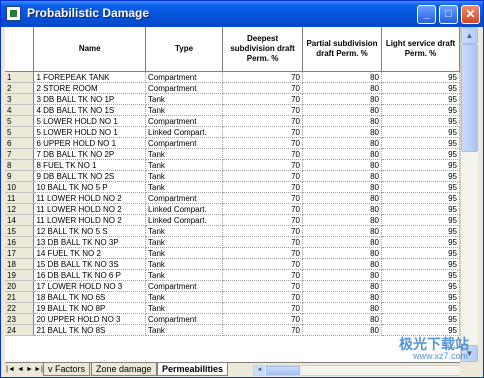 The width and height of the screenshot is (484, 378). What do you see at coordinates (342, 49) in the screenshot?
I see `column-header-partial: Partial subdivision draft Perm. %` at bounding box center [342, 49].